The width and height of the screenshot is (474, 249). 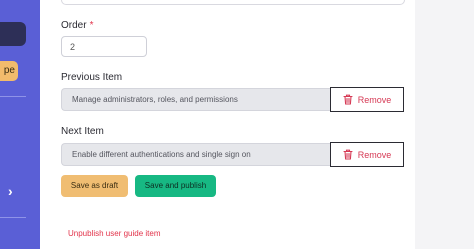 What do you see at coordinates (91, 25) in the screenshot?
I see `required-mark: *` at bounding box center [91, 25].